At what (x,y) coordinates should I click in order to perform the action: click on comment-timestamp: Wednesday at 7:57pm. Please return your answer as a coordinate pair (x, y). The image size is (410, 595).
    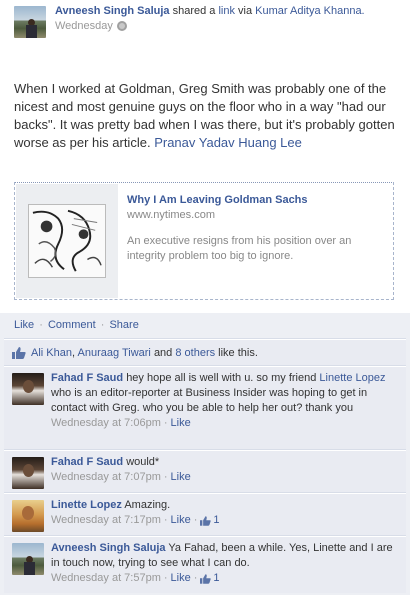
    Looking at the image, I should click on (106, 578).